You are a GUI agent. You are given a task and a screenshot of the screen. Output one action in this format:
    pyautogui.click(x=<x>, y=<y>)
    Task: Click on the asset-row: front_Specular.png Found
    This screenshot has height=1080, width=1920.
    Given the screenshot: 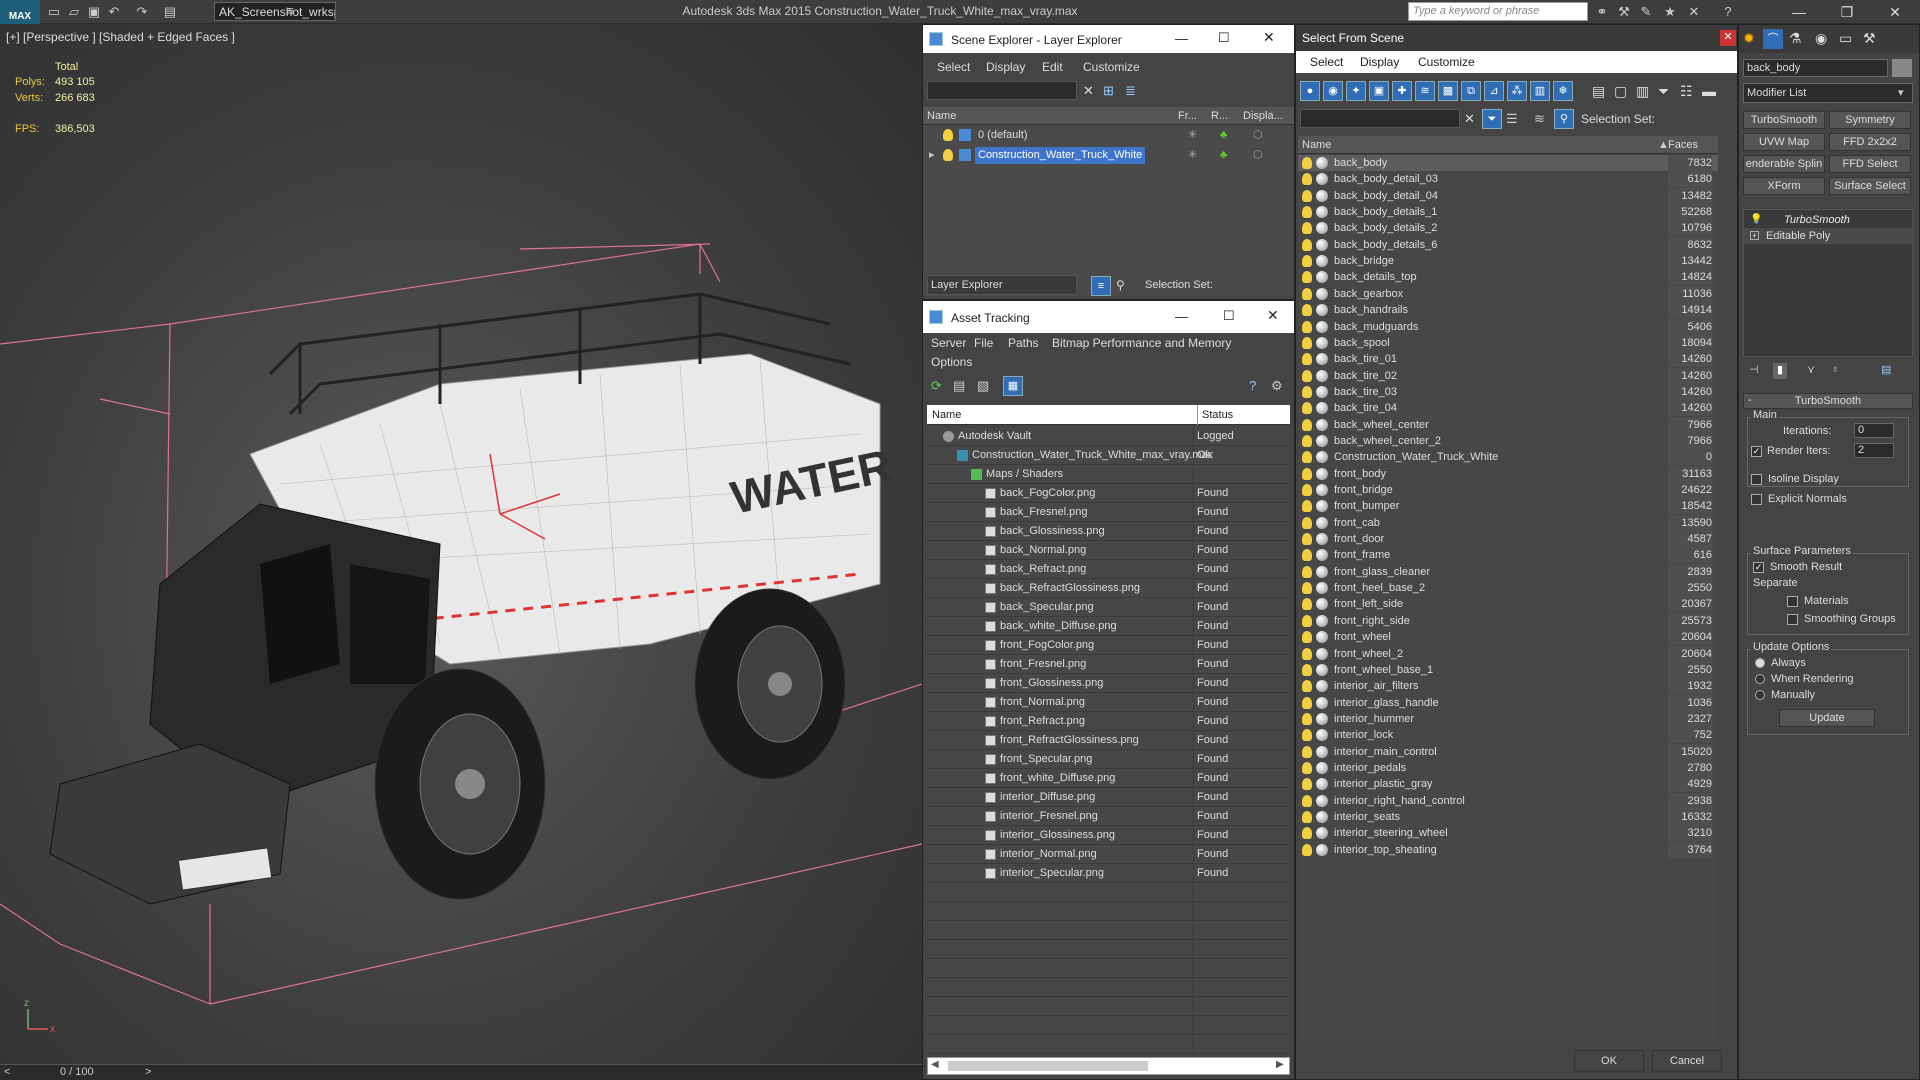 What is the action you would take?
    pyautogui.click(x=1108, y=759)
    